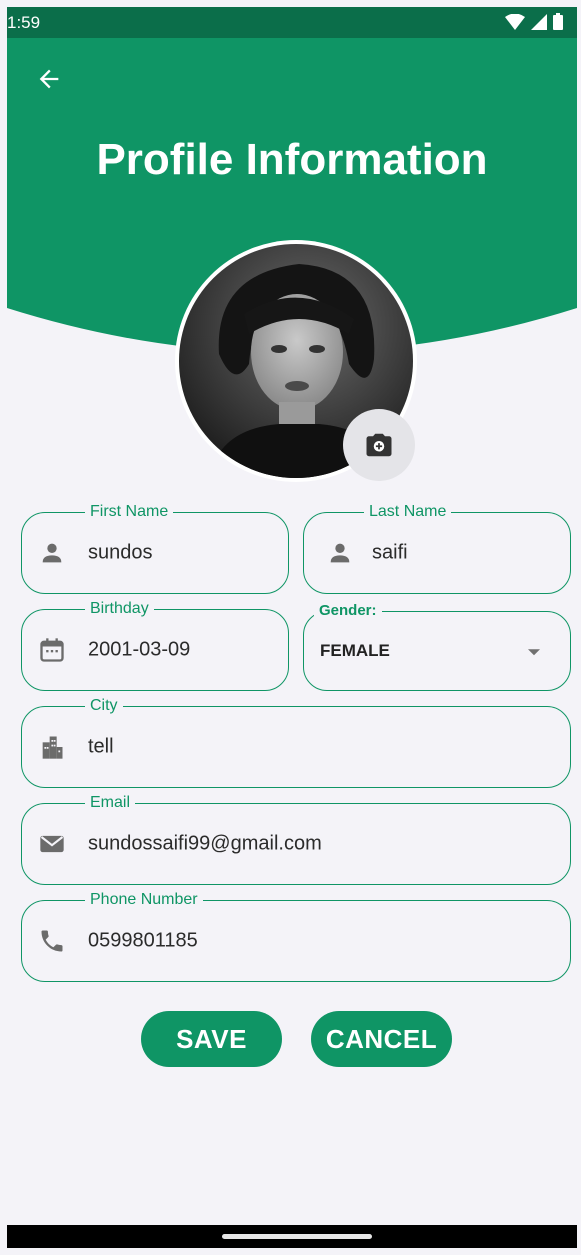 The height and width of the screenshot is (1255, 581). I want to click on email-label: Email, so click(110, 803).